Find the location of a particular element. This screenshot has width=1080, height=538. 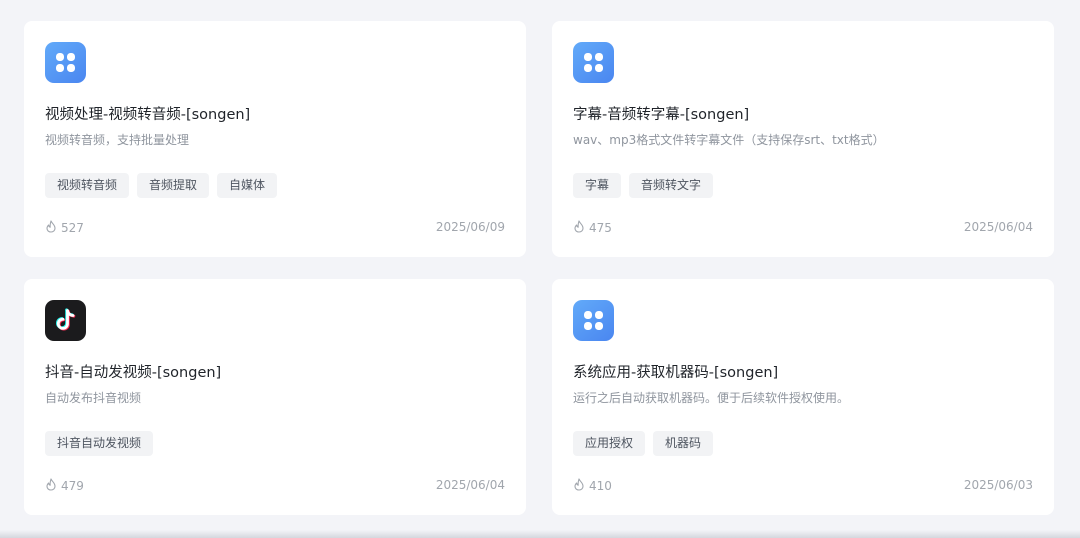

view-count-value: 475 is located at coordinates (600, 228).